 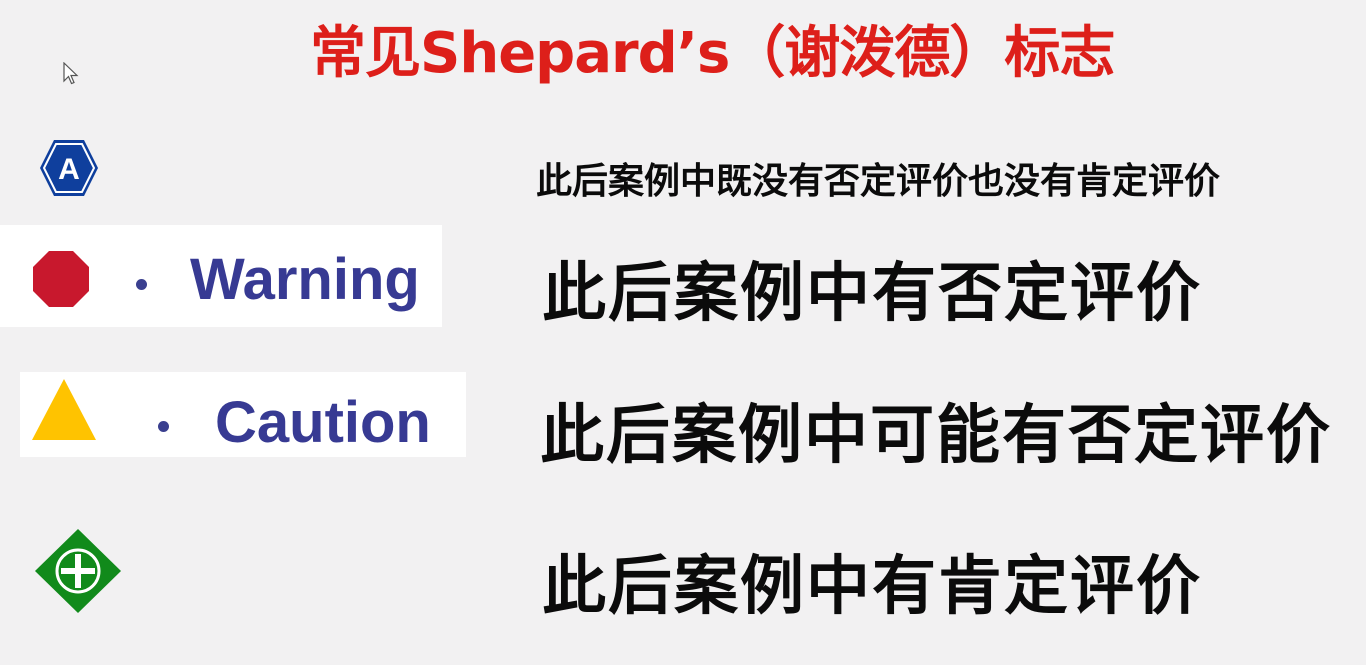 I want to click on row-3-description: 此后案例中可能有否定评价, so click(x=936, y=436).